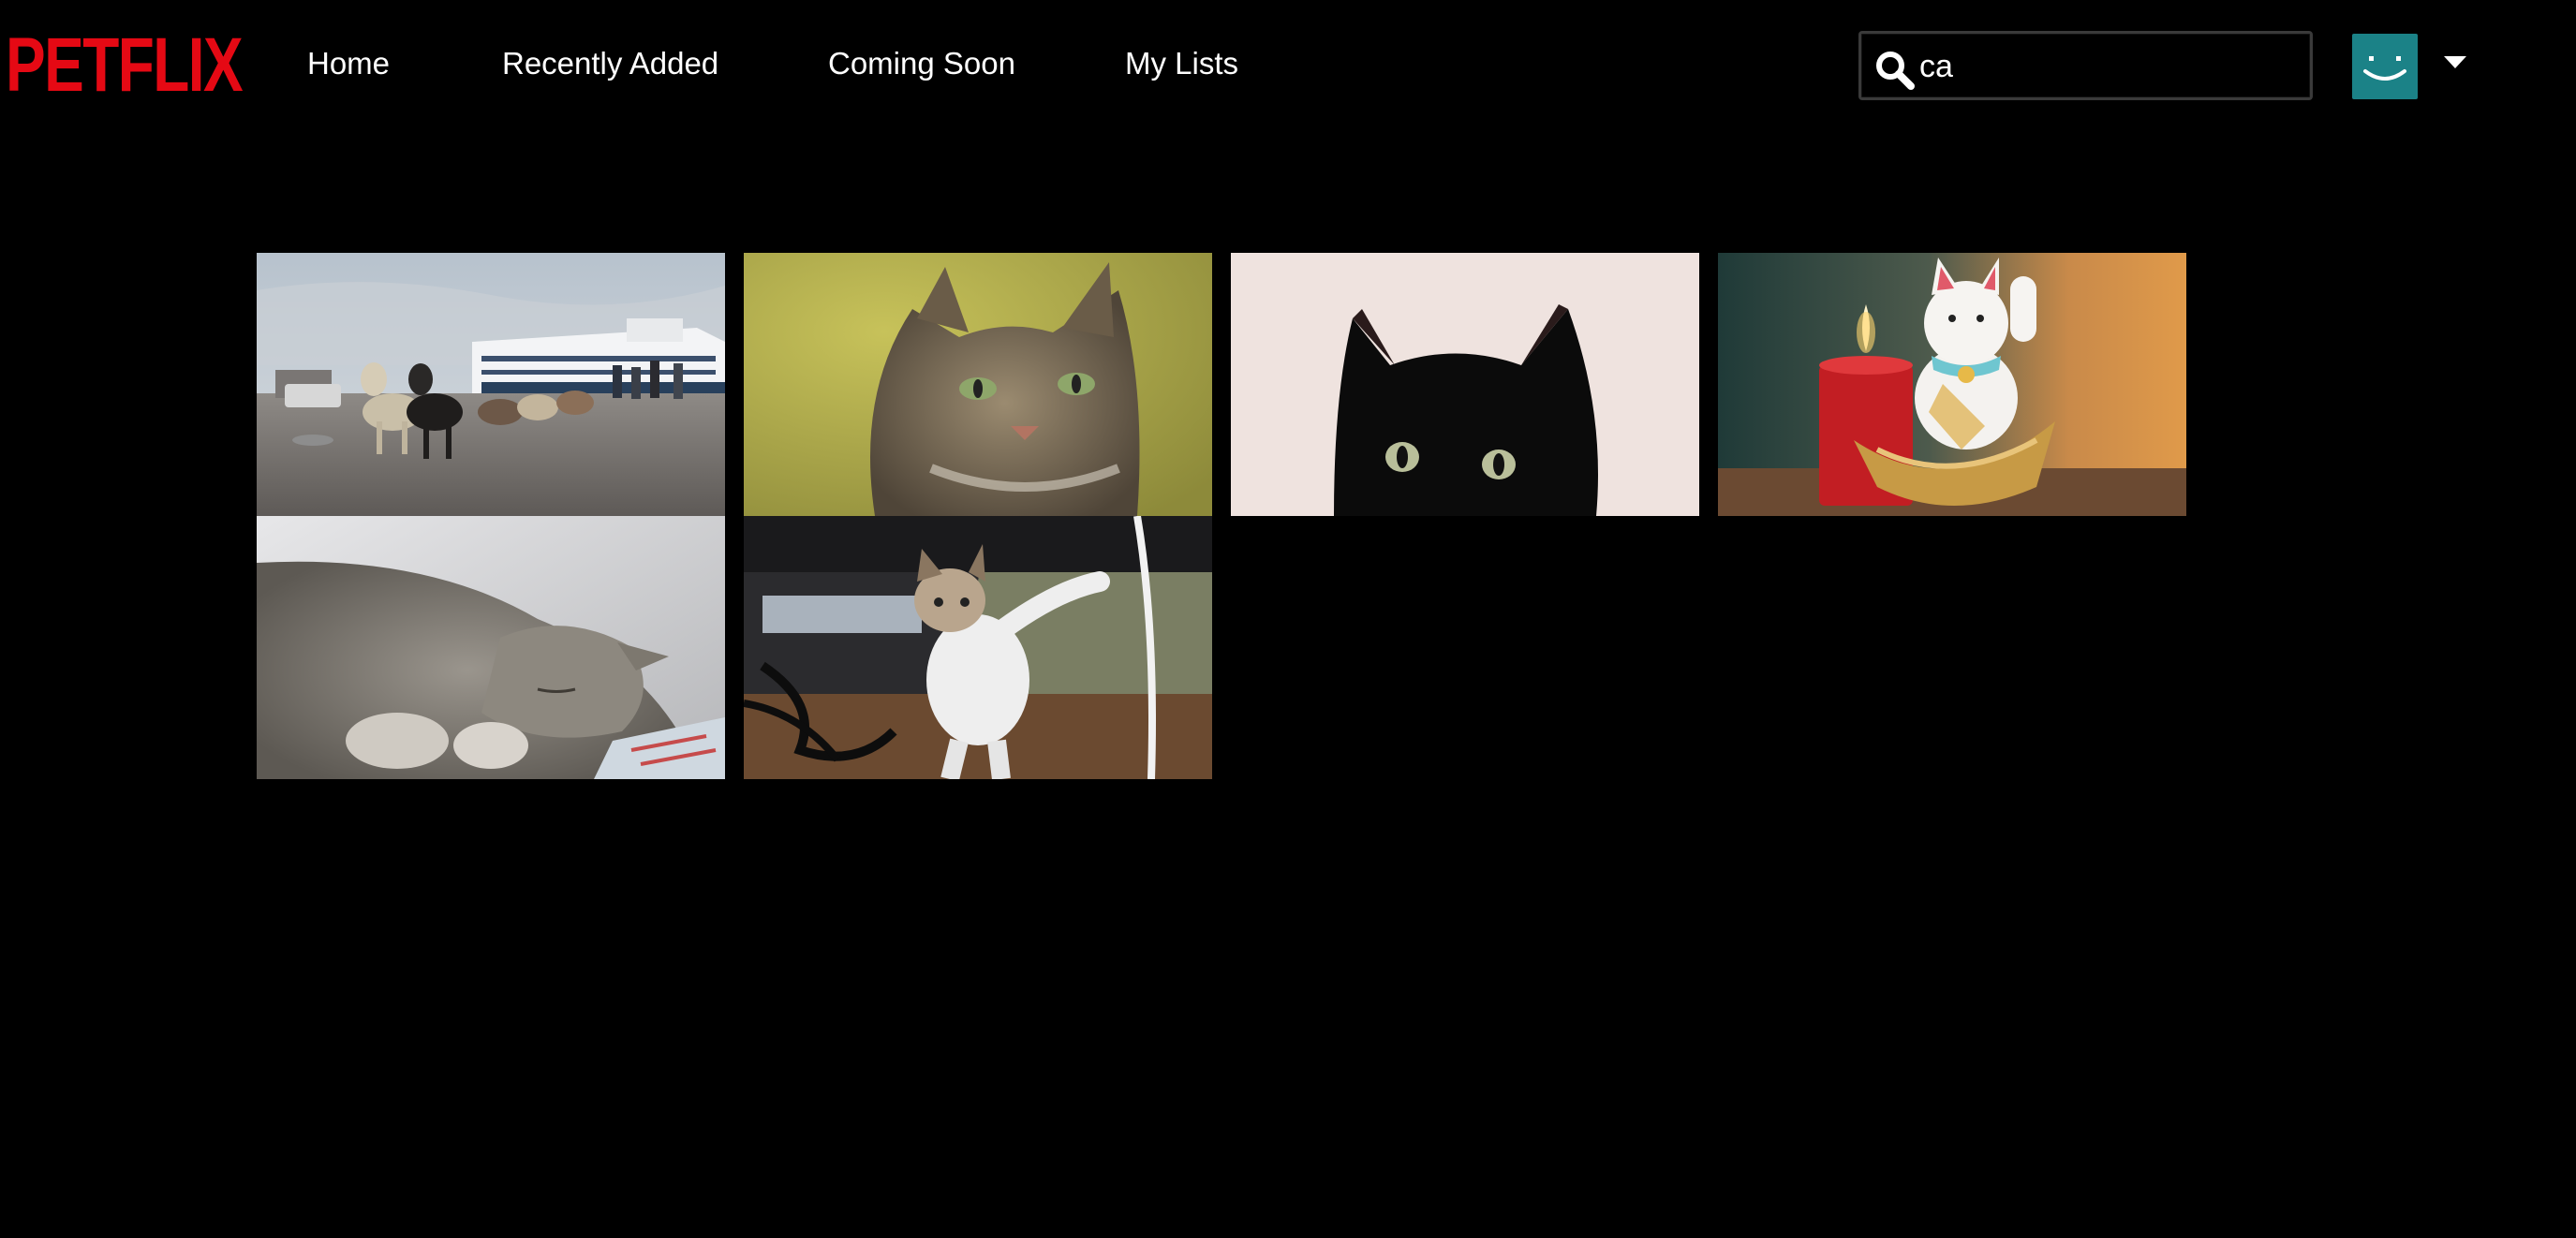  Describe the element at coordinates (125, 65) in the screenshot. I see `petflix-logo: PETFLIX` at that location.